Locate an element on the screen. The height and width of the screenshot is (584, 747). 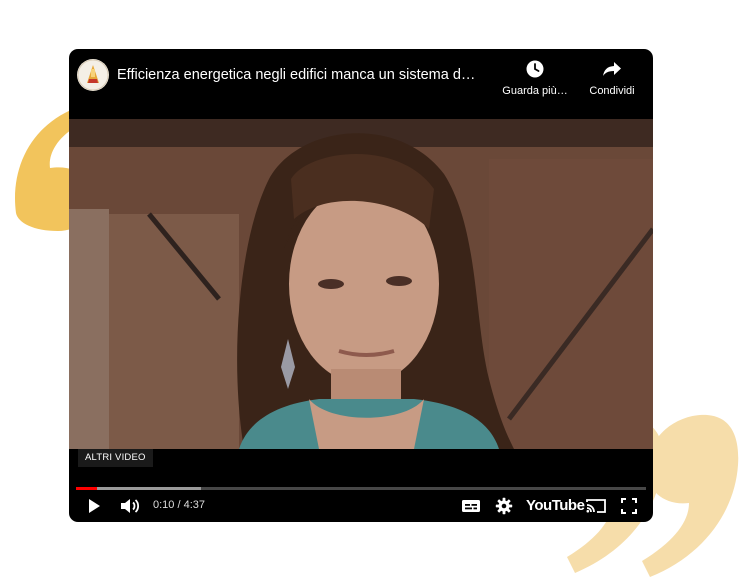
channel-avatar is located at coordinates (93, 75).